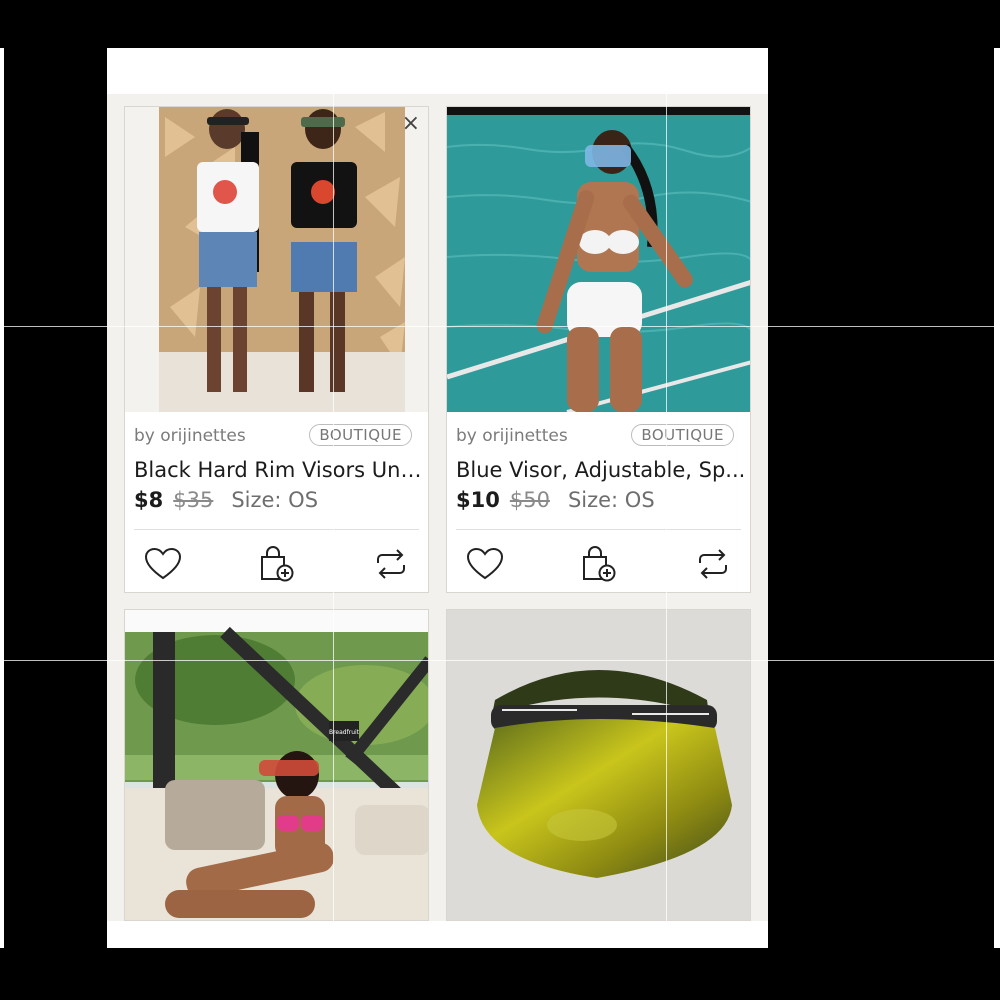 Image resolution: width=1000 pixels, height=1000 pixels. I want to click on original-price: $35, so click(193, 500).